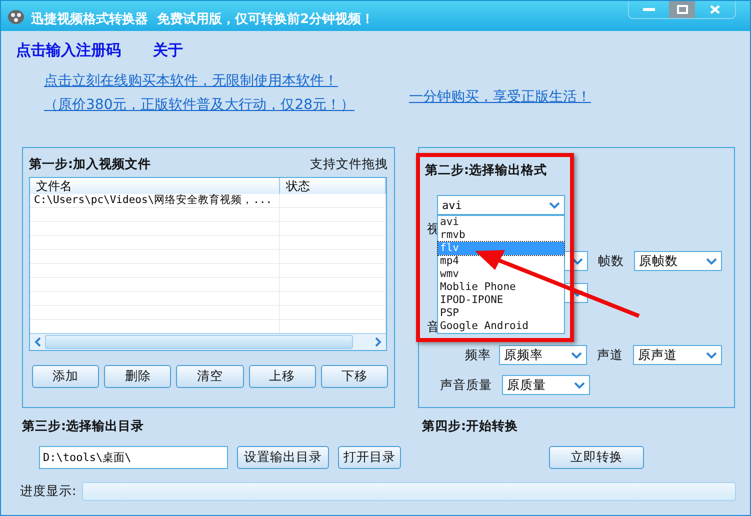 The image size is (751, 516). Describe the element at coordinates (66, 376) in the screenshot. I see `list-button: 添加` at that location.